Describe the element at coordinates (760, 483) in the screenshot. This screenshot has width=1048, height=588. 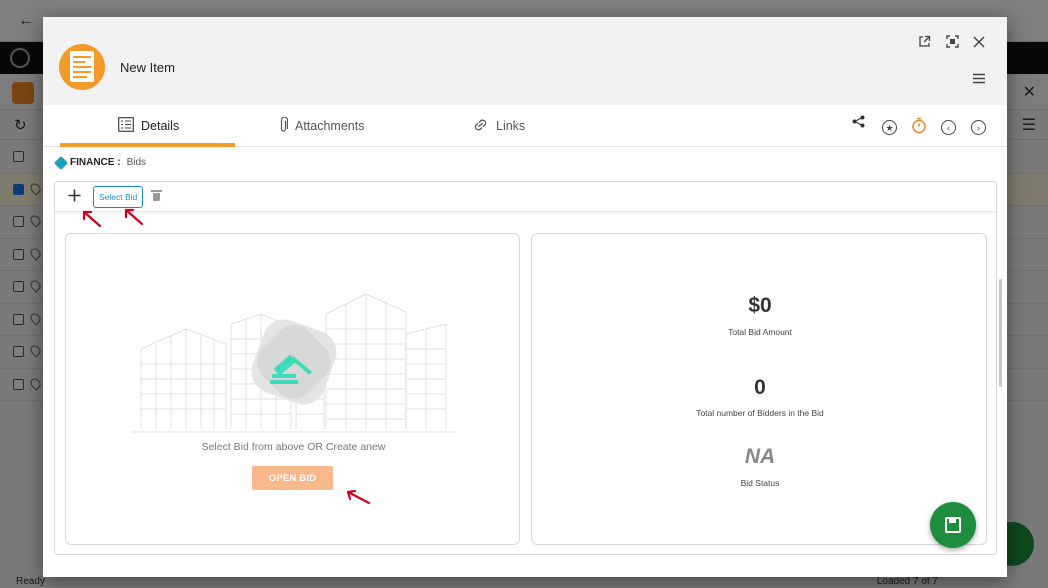
I see `bid-status-label: Bid Status` at that location.